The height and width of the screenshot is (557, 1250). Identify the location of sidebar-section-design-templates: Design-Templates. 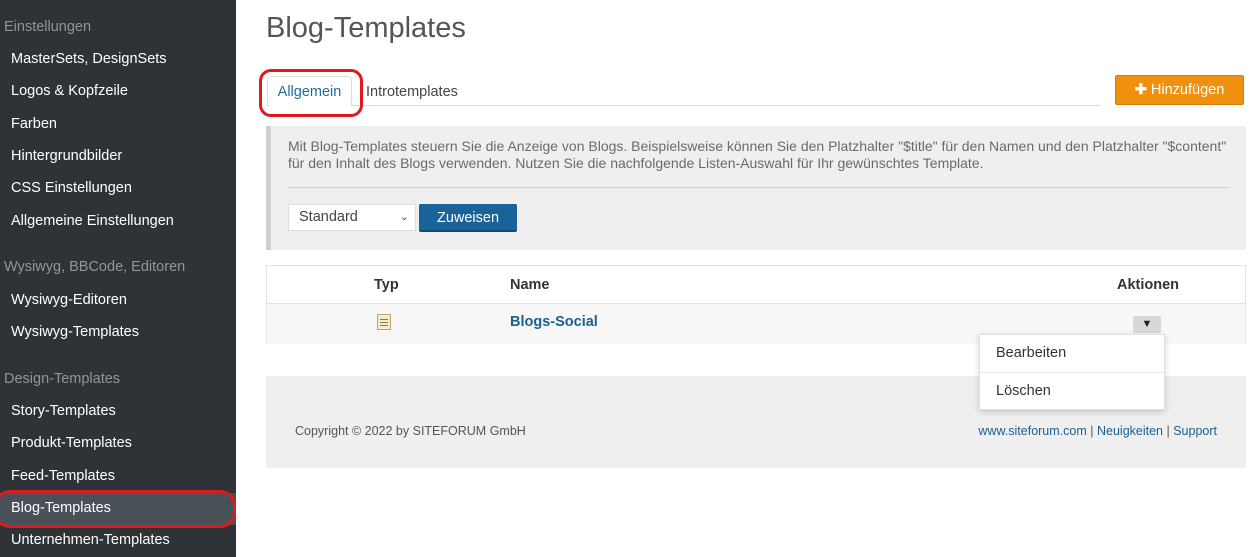
(62, 379).